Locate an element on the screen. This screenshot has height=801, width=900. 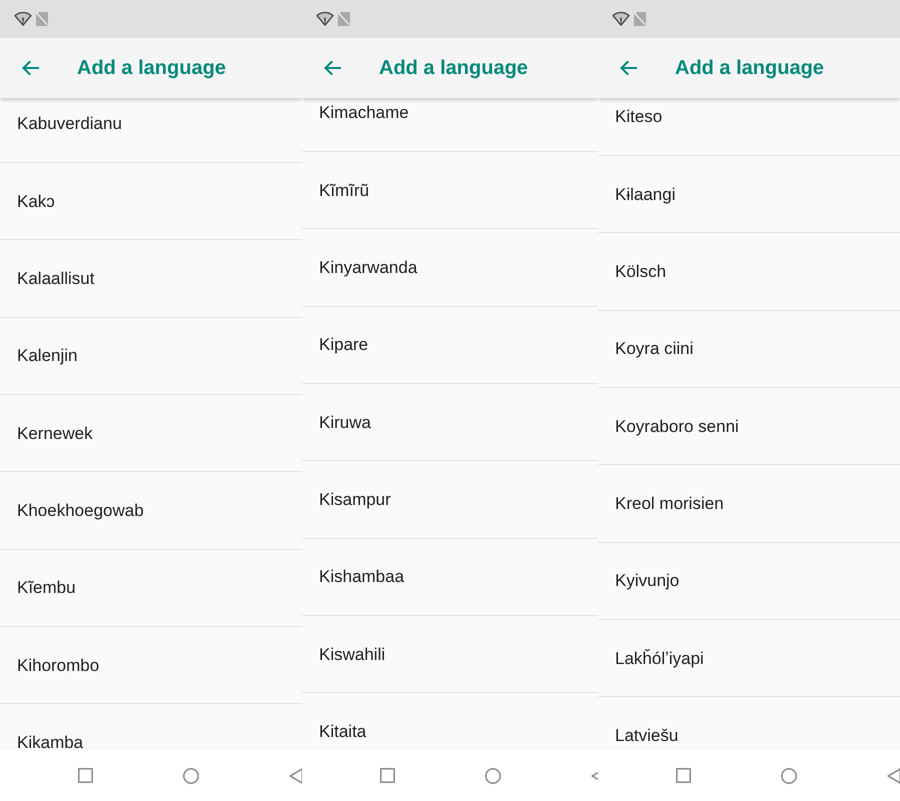
language-item: Kyivunjo is located at coordinates (749, 581).